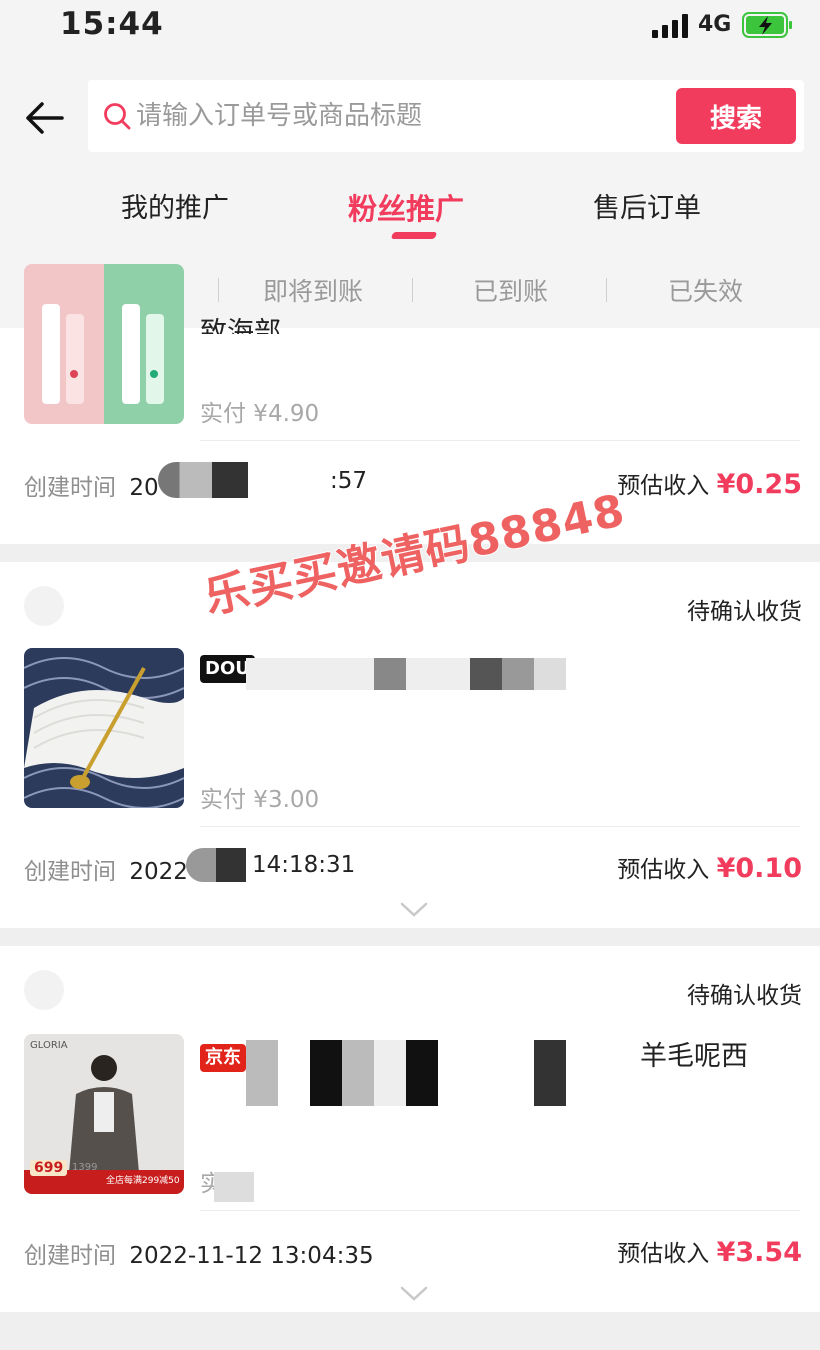  I want to click on back-button, so click(44, 118).